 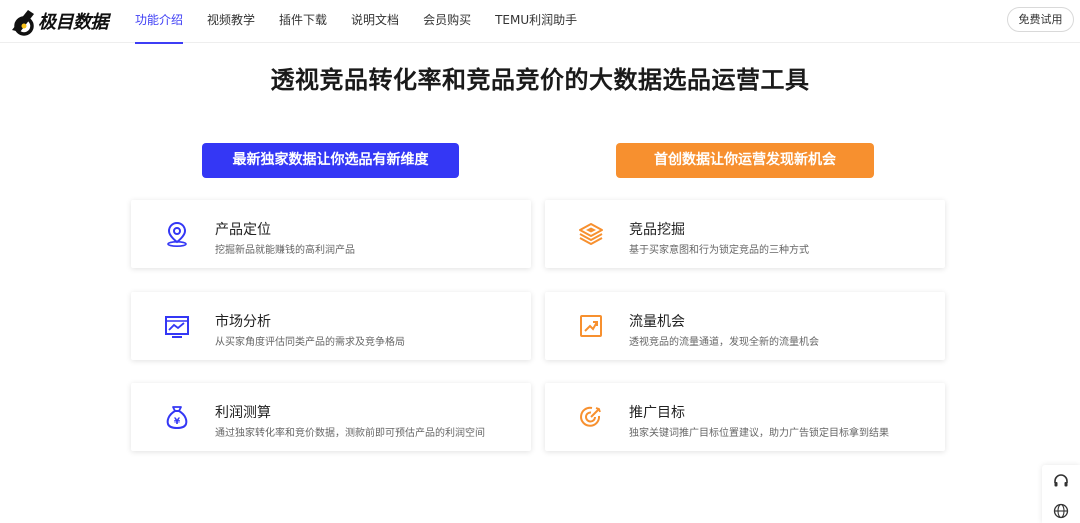 I want to click on nav-item-temu-profit: TEMU利润助手, so click(x=536, y=21).